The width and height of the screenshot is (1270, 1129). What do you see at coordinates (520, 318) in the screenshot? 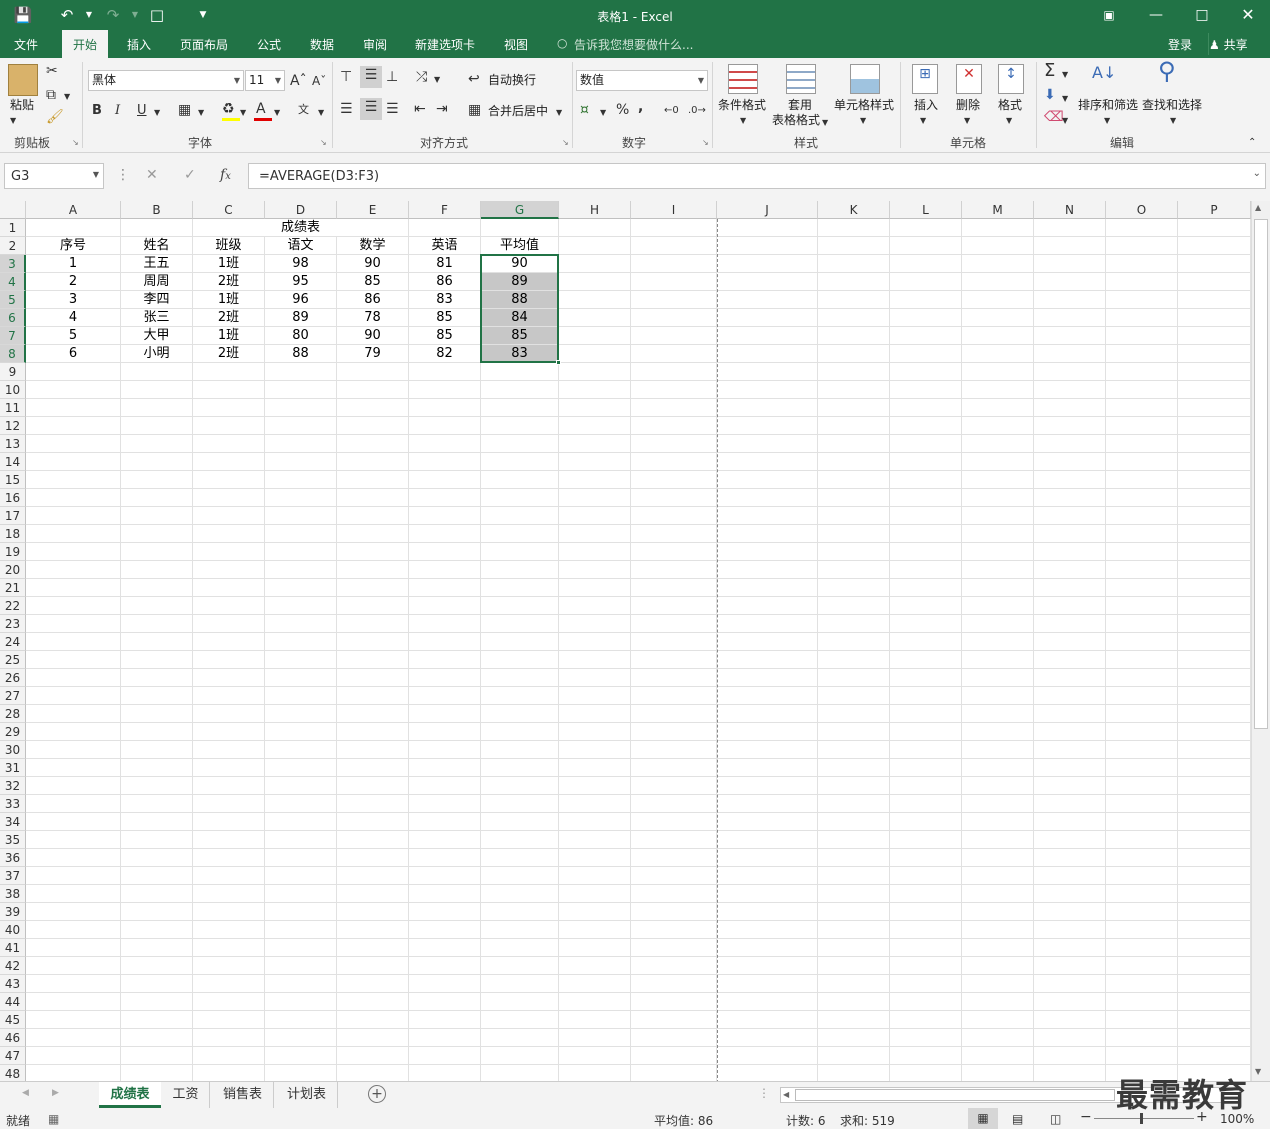
I see `data-cell: 84` at bounding box center [520, 318].